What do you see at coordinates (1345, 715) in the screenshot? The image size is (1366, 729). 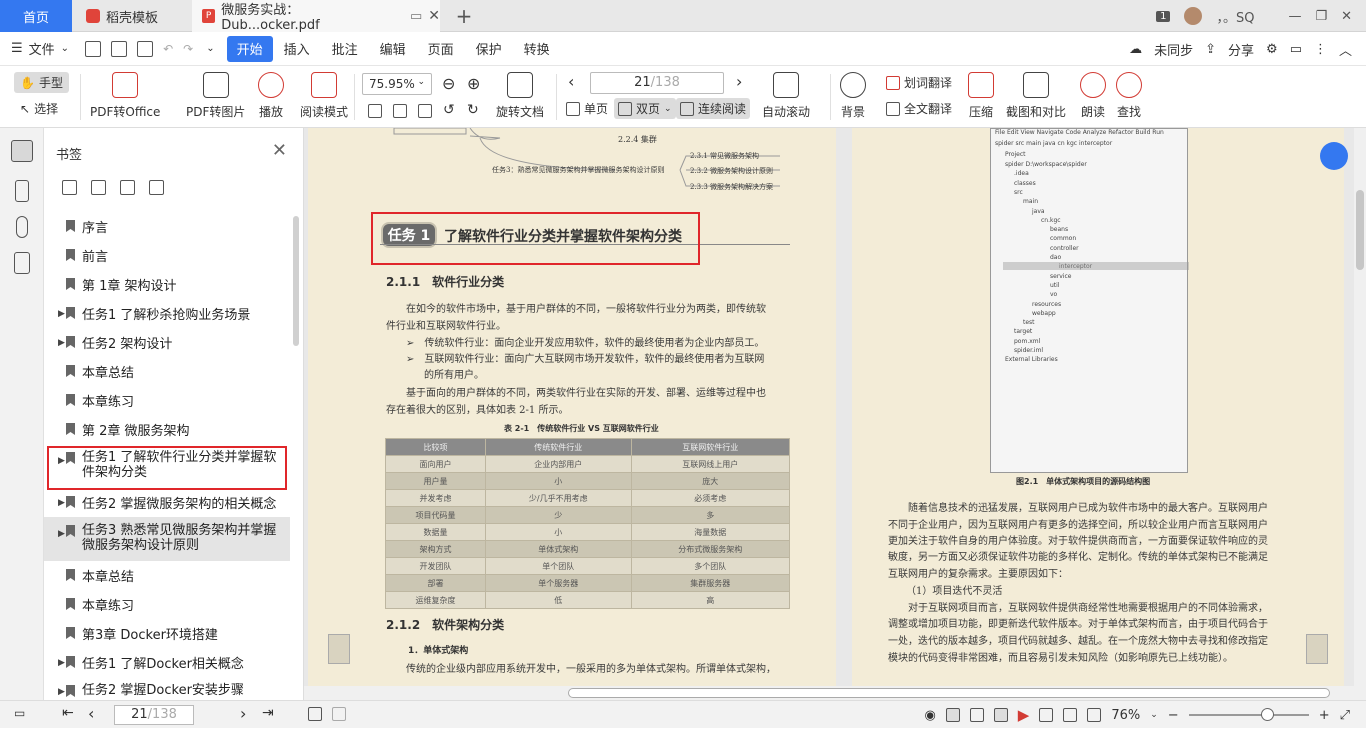 I see `fullscreen-icon: ⤢` at bounding box center [1345, 715].